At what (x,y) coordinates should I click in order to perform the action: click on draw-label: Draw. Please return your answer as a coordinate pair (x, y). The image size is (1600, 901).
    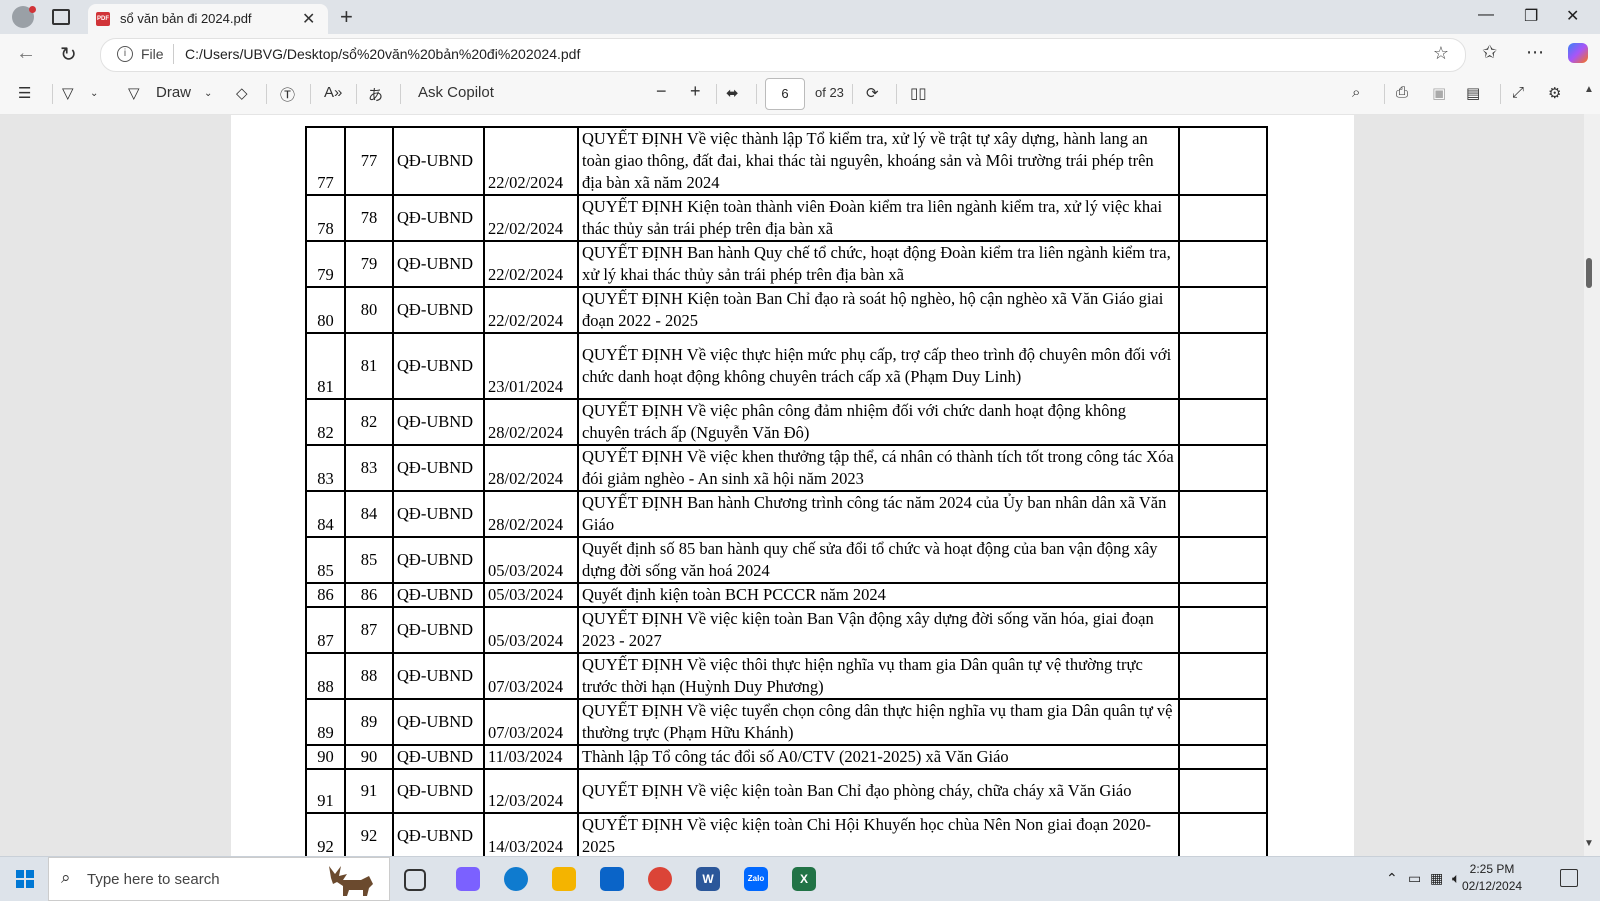
    Looking at the image, I should click on (173, 92).